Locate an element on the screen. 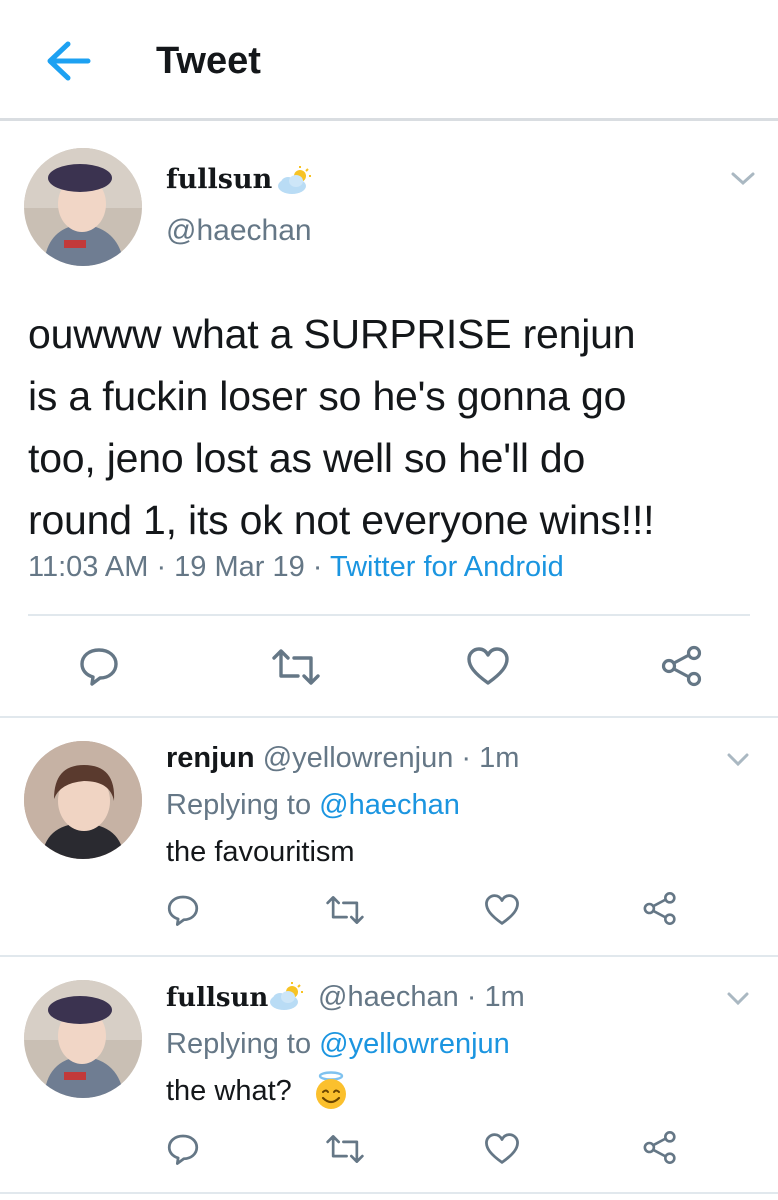 Image resolution: width=778 pixels, height=1200 pixels. display-name: renjun is located at coordinates (210, 758).